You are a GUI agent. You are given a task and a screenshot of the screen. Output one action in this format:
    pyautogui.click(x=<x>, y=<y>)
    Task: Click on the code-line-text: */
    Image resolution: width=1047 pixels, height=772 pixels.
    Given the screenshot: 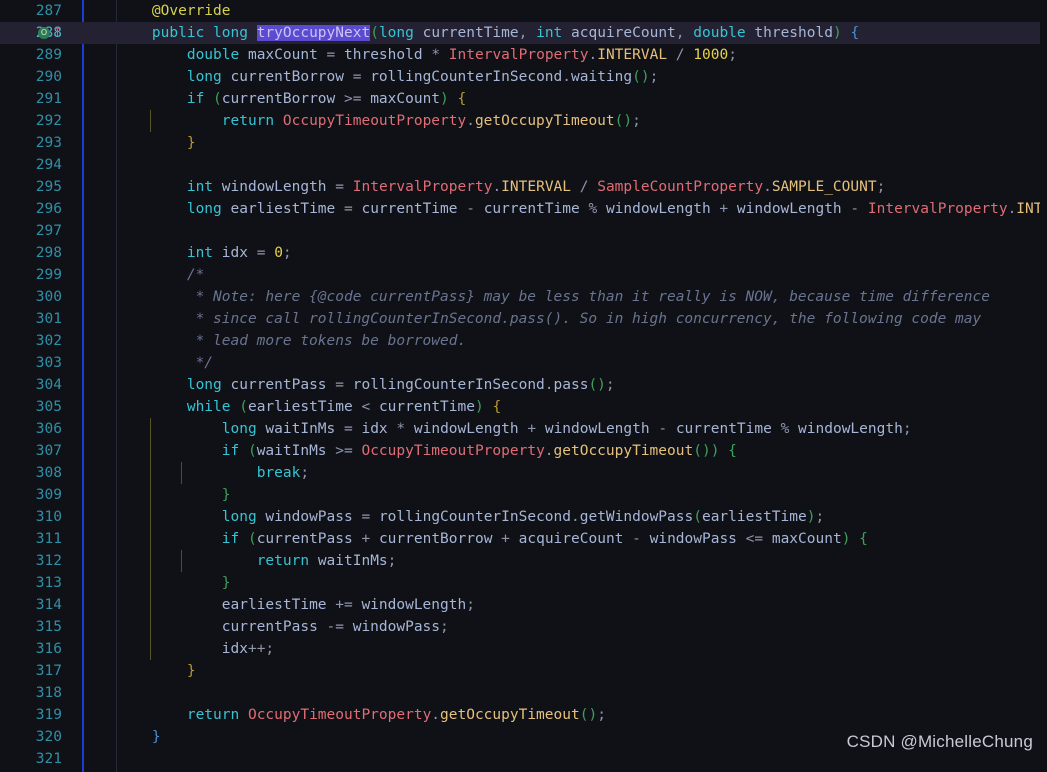 What is the action you would take?
    pyautogui.click(x=165, y=363)
    